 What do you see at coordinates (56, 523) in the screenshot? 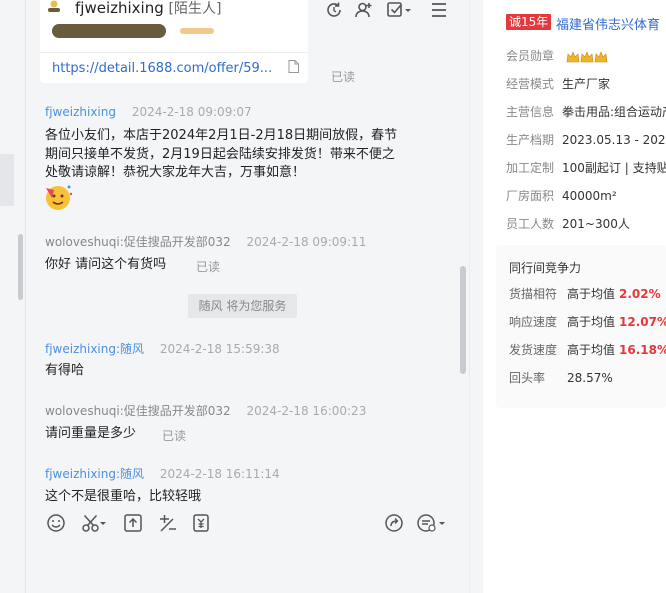
I see `emoji-icon` at bounding box center [56, 523].